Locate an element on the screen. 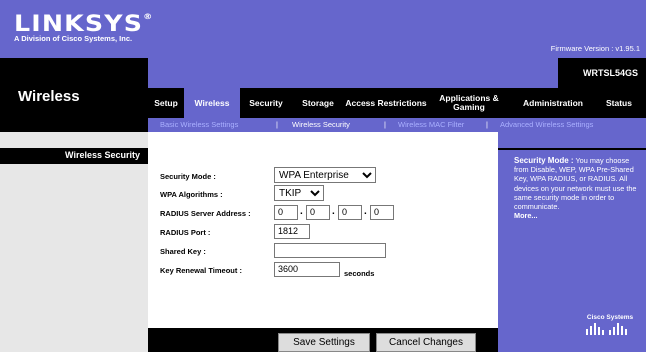 The width and height of the screenshot is (646, 352). save-settings-button: Save Settings is located at coordinates (324, 342).